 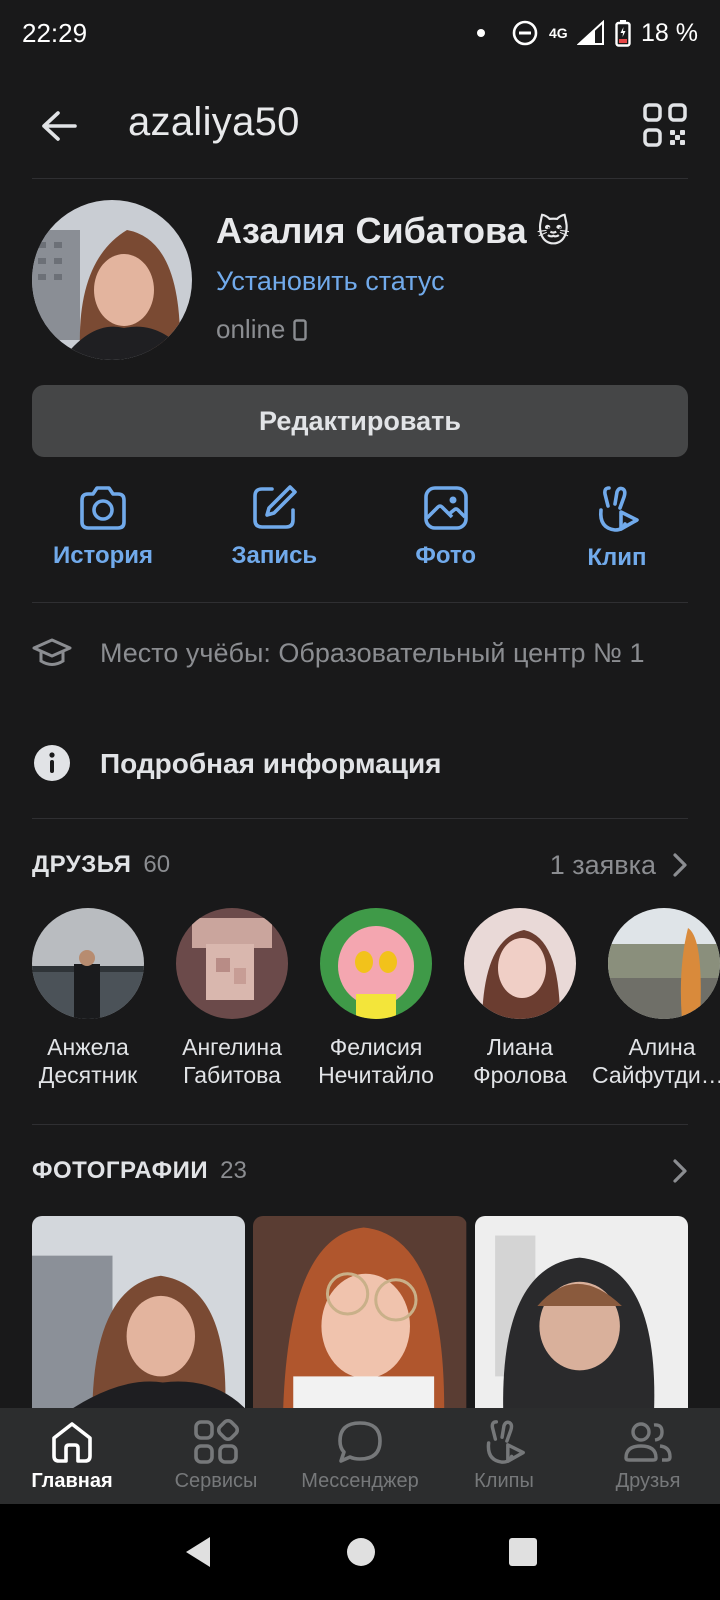 I want to click on system-navigation-bar, so click(x=360, y=1552).